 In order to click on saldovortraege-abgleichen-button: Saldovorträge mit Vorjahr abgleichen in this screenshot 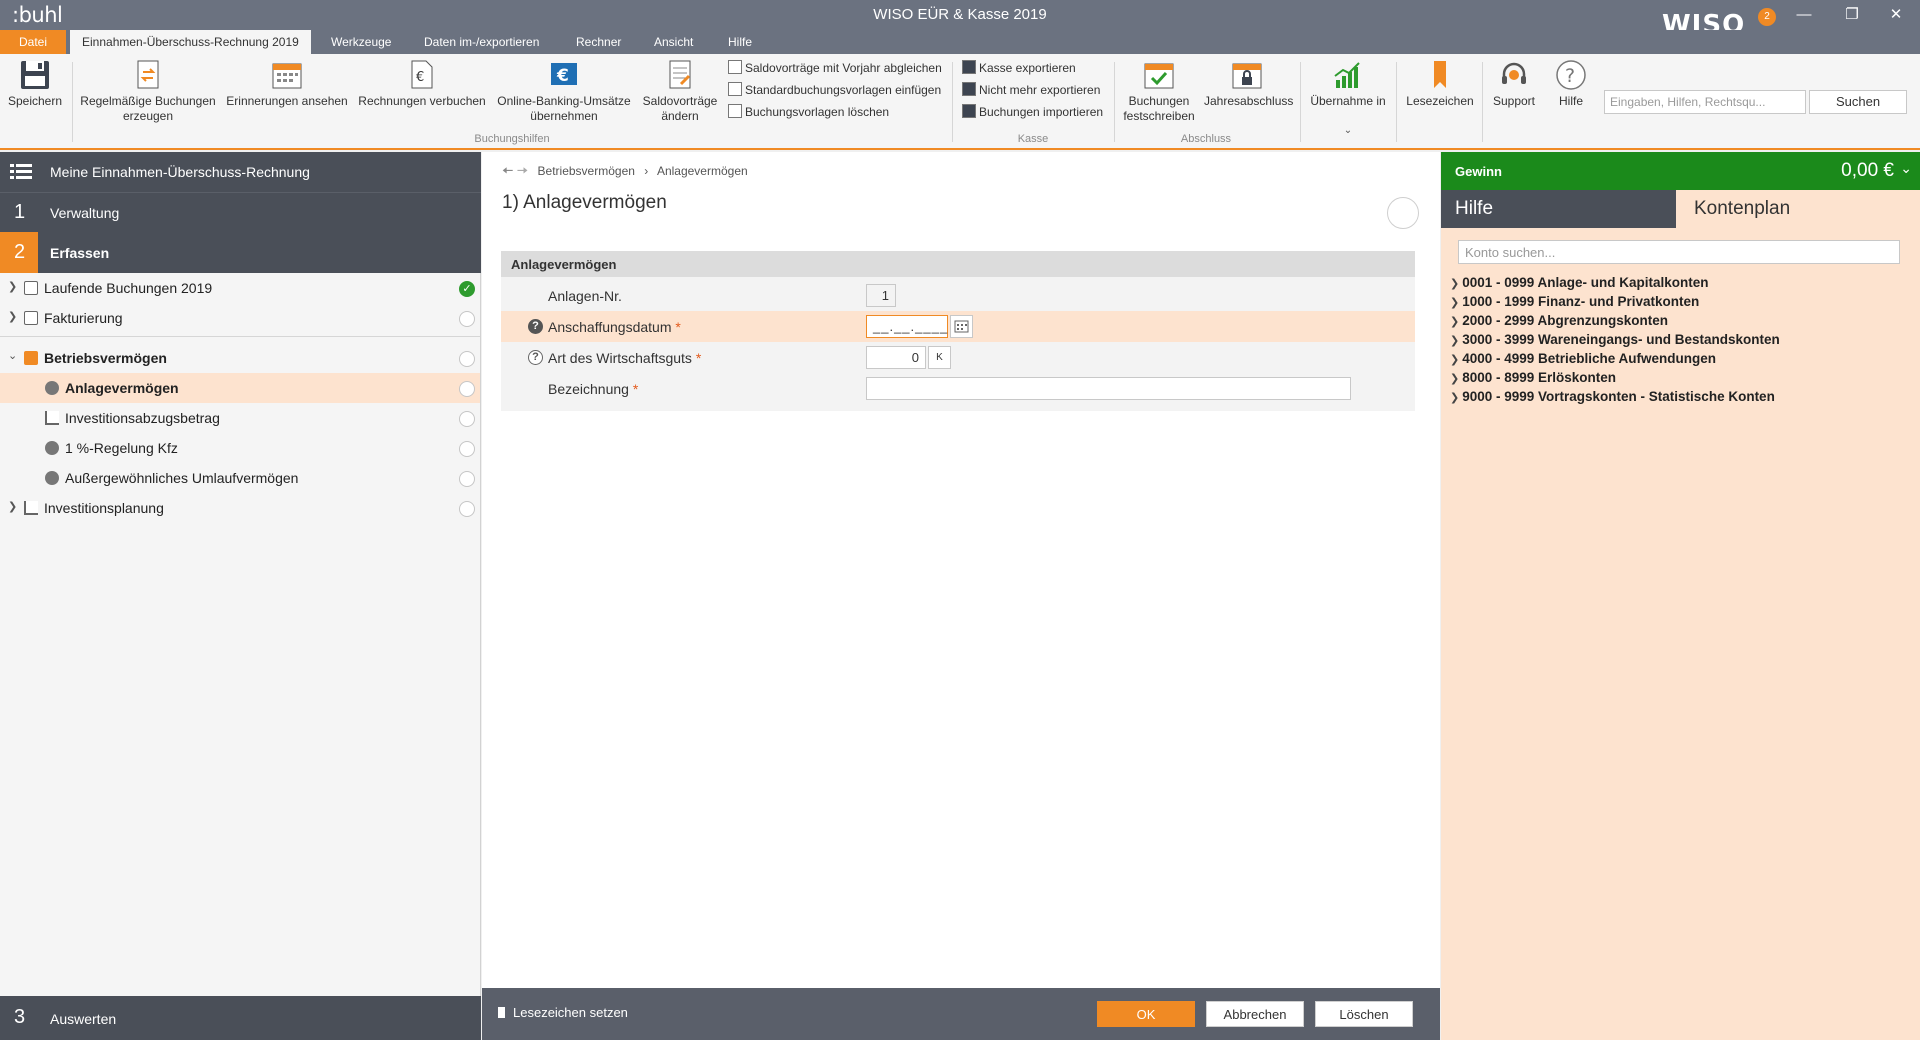, I will do `click(835, 68)`.